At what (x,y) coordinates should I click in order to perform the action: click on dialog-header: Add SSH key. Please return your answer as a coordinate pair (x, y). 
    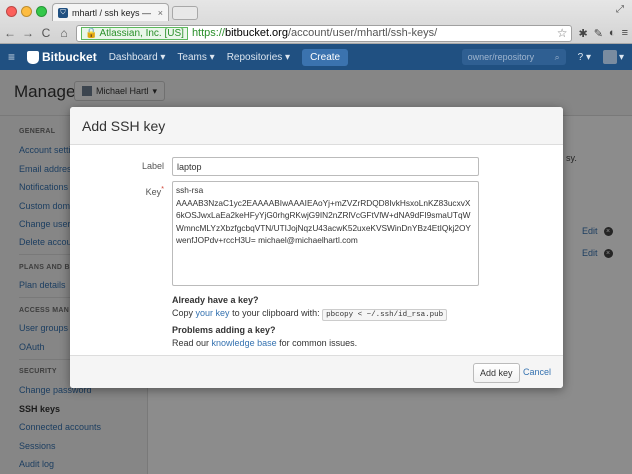
    Looking at the image, I should click on (316, 126).